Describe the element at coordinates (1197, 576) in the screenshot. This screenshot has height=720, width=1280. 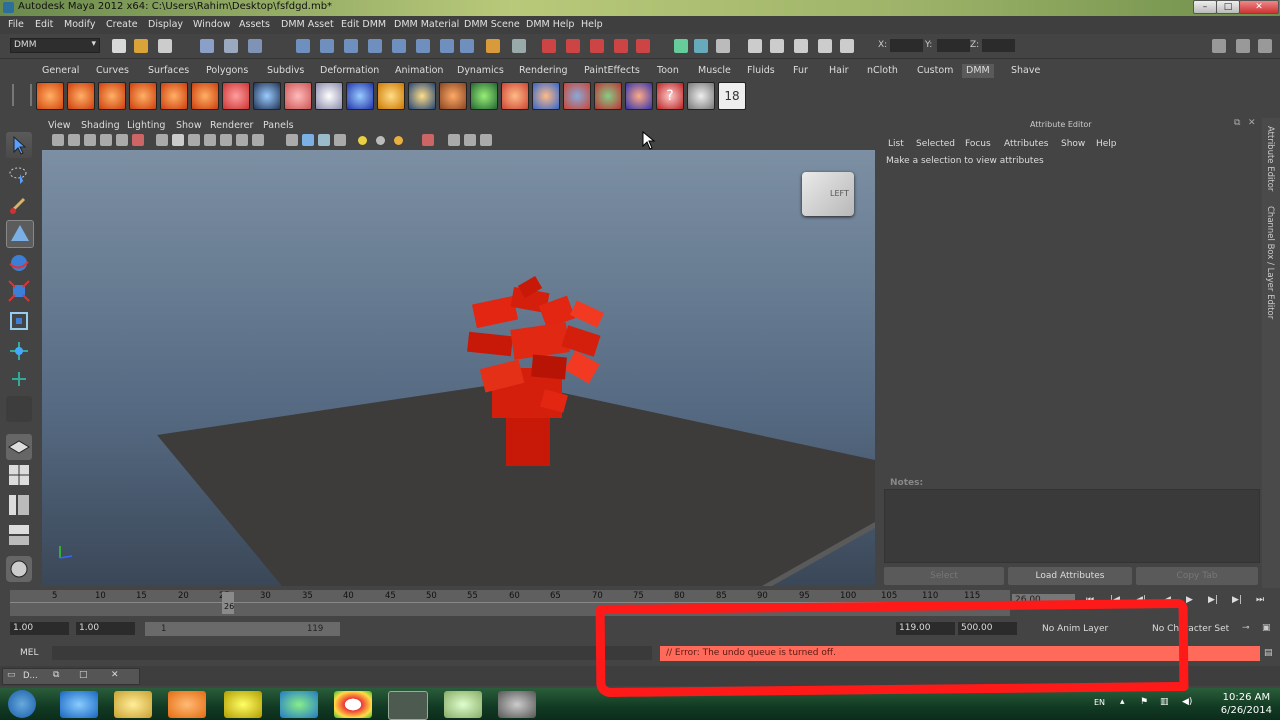
I see `copy-tab-button: Copy Tab` at that location.